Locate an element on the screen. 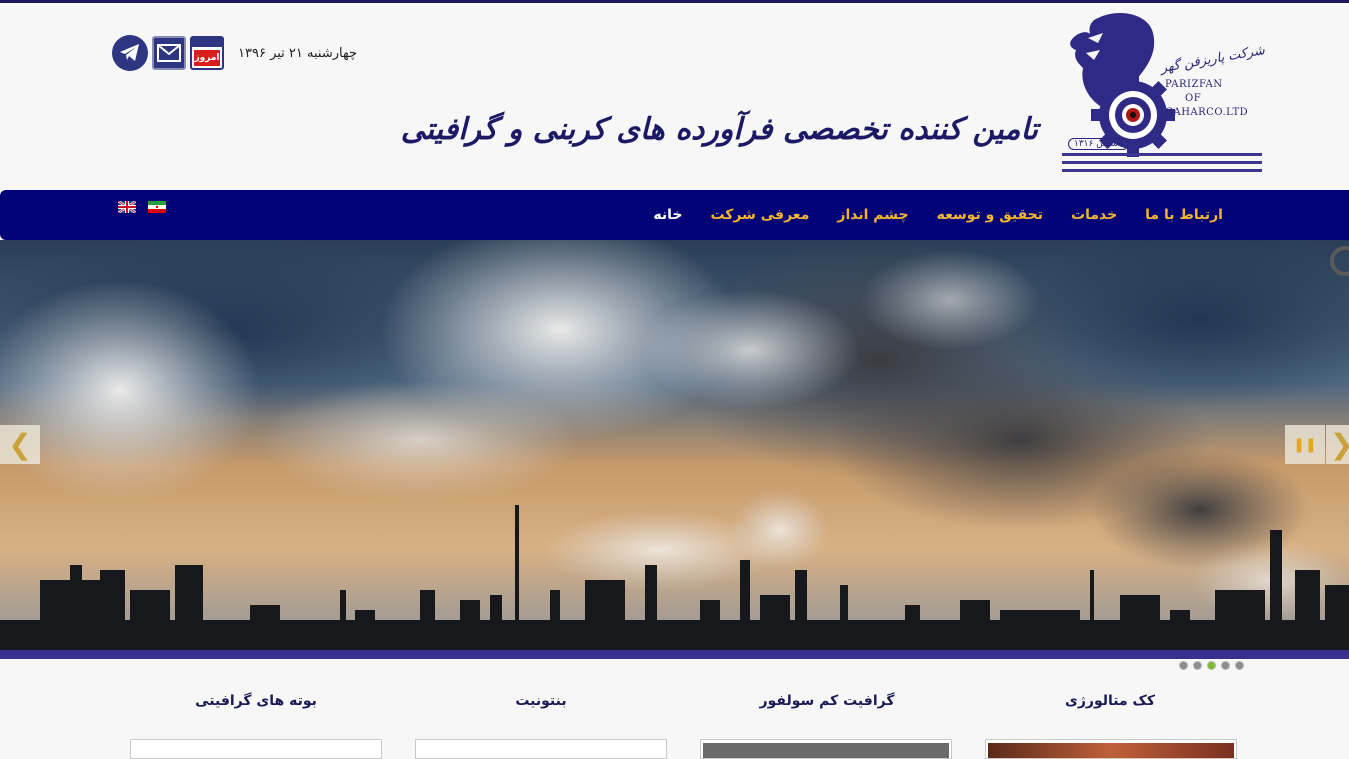 This screenshot has height=759, width=1349. current-date: چهارشنبه ۲۱ تیر ۱۳۹۶ is located at coordinates (297, 53).